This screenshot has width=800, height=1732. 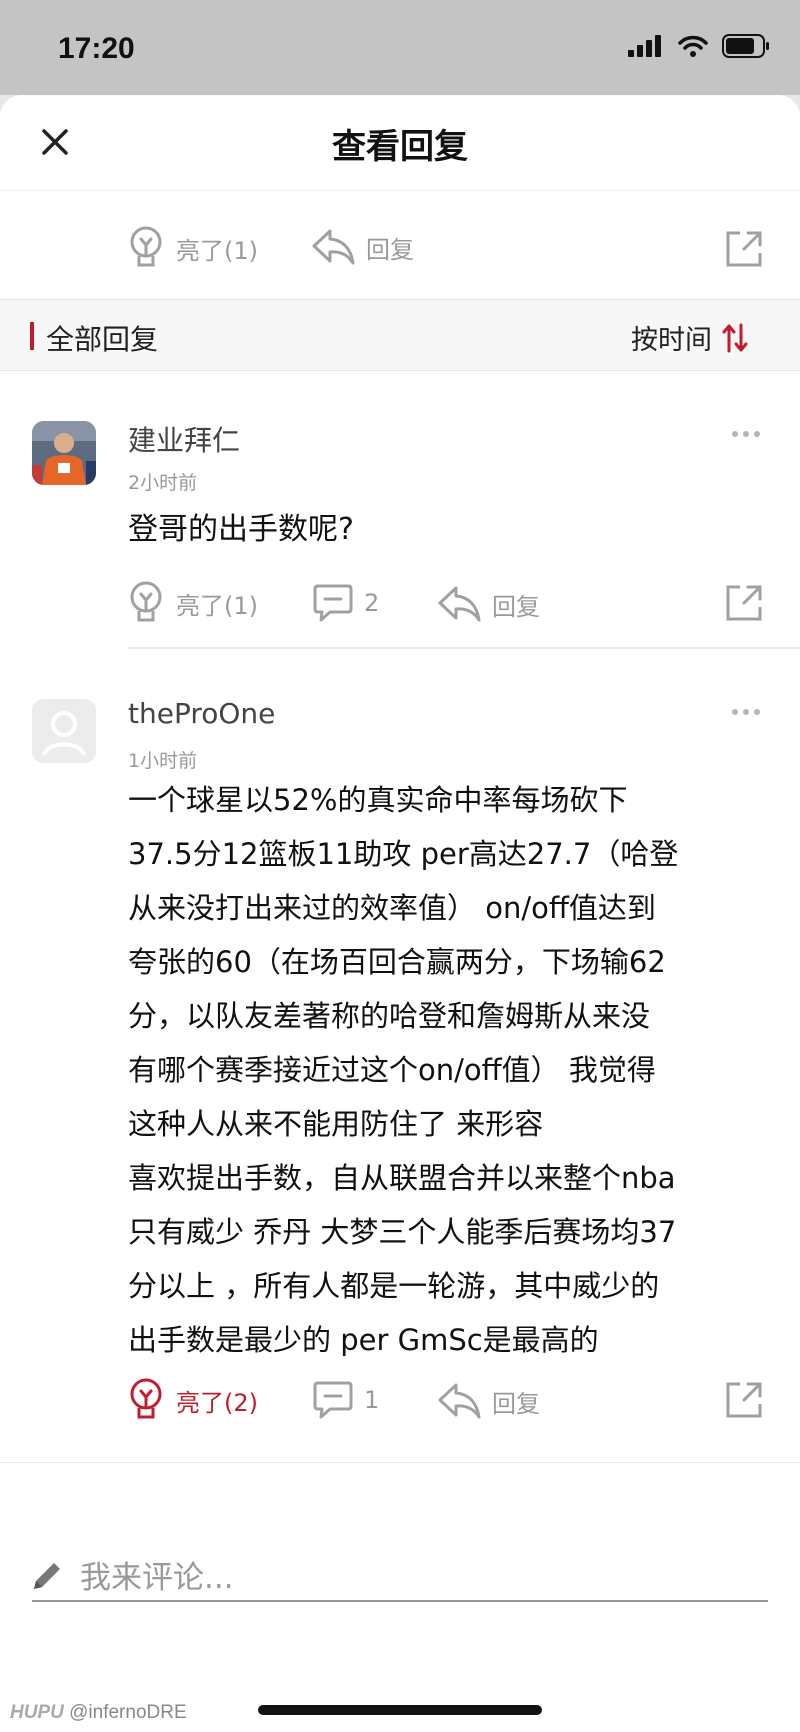 I want to click on username: 建业拜仁, so click(x=184, y=439).